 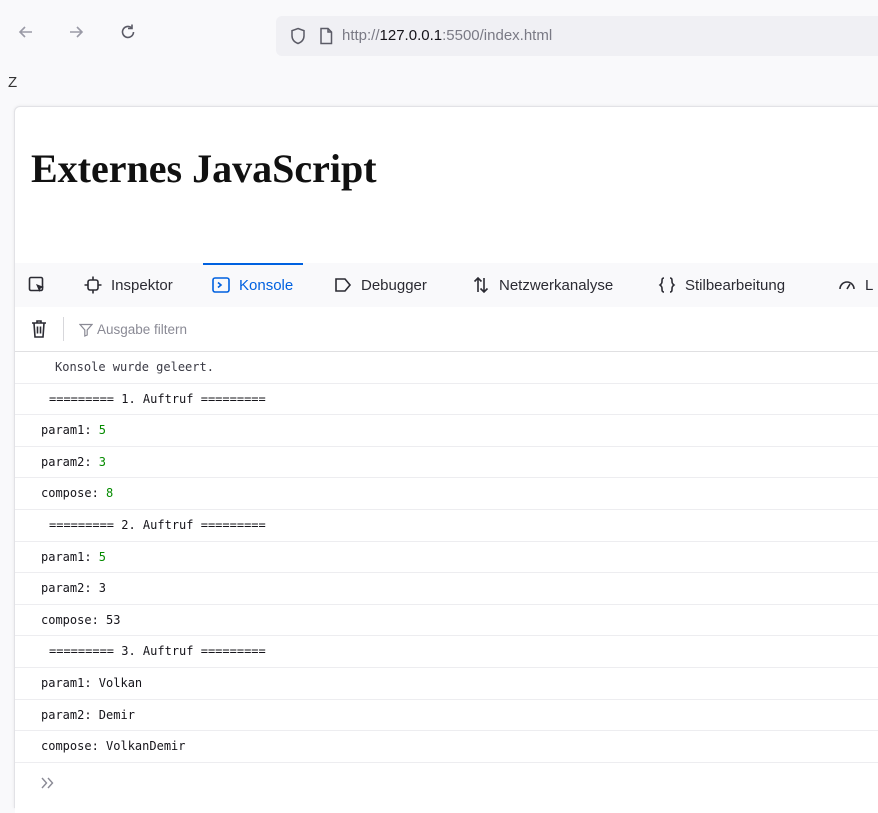 I want to click on filter-icon, so click(x=86, y=330).